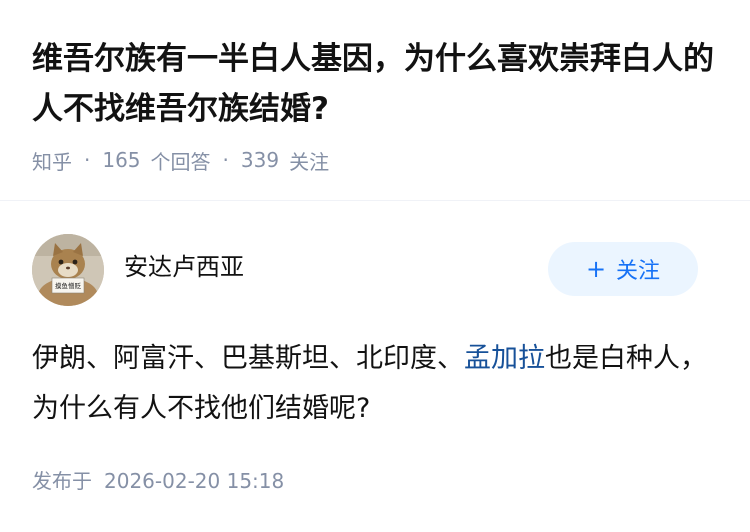 The width and height of the screenshot is (750, 532). What do you see at coordinates (184, 267) in the screenshot?
I see `author-name: 安达卢西亚` at bounding box center [184, 267].